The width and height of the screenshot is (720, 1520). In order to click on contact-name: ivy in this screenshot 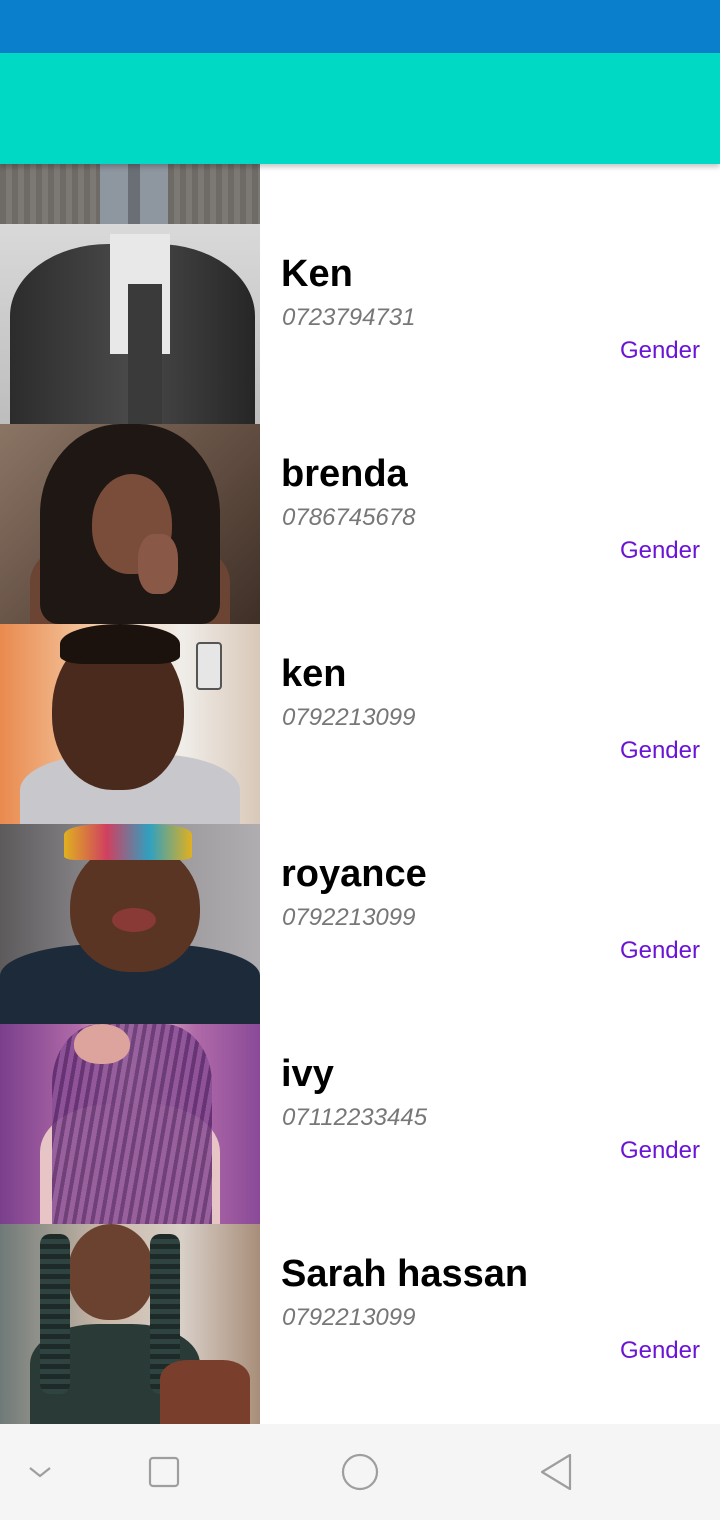, I will do `click(307, 1074)`.